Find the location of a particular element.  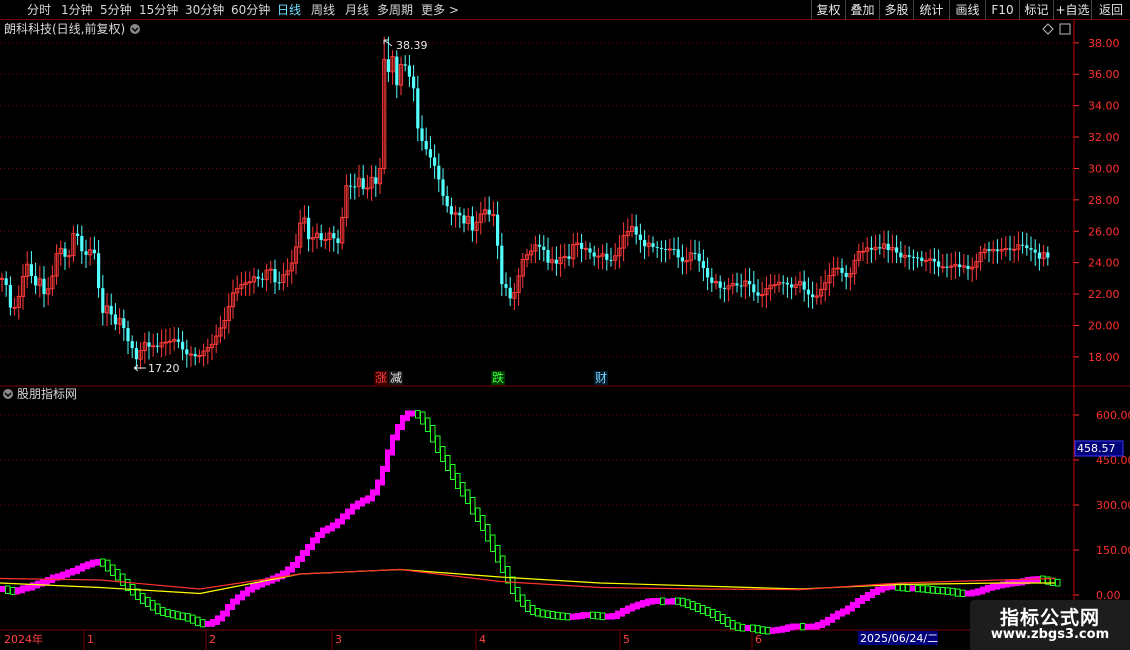

toolbar-action-6: 标记 is located at coordinates (1036, 10).